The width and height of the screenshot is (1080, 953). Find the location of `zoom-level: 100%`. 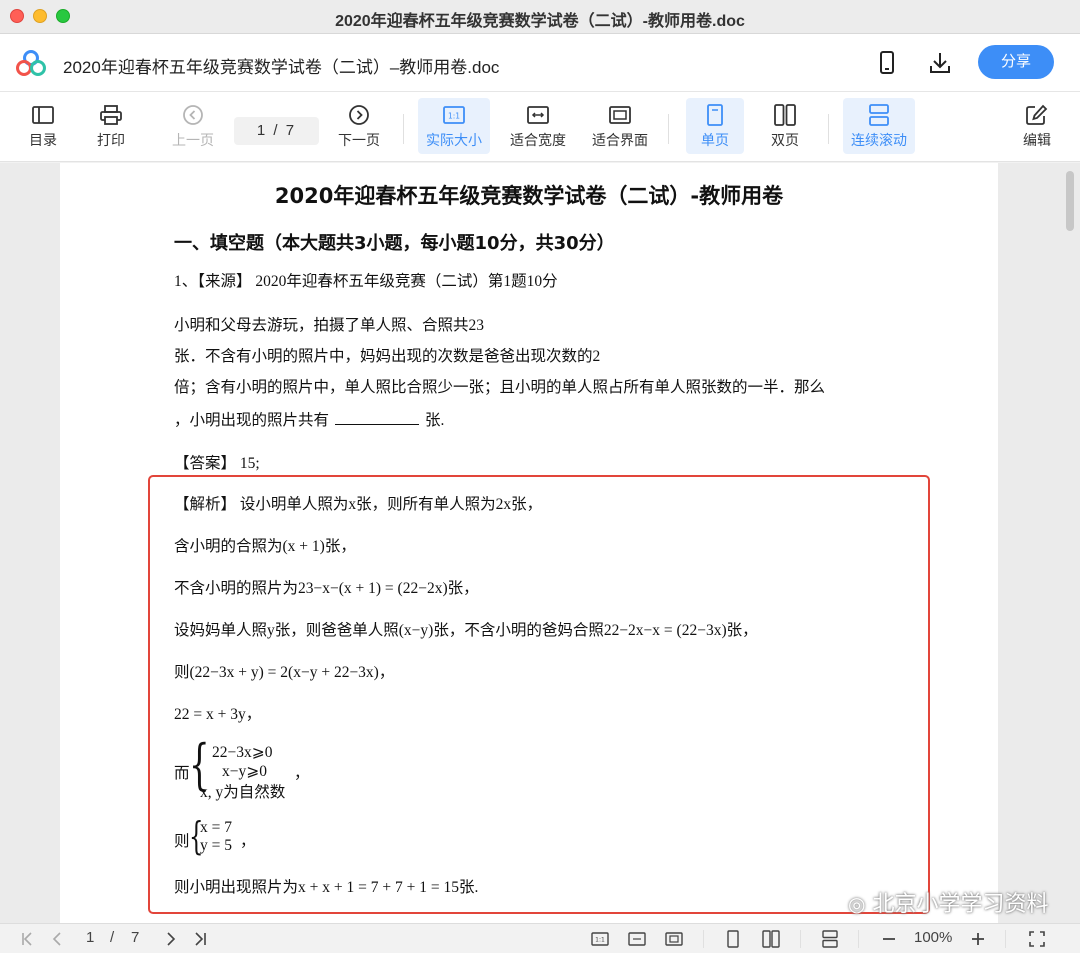

zoom-level: 100% is located at coordinates (933, 937).